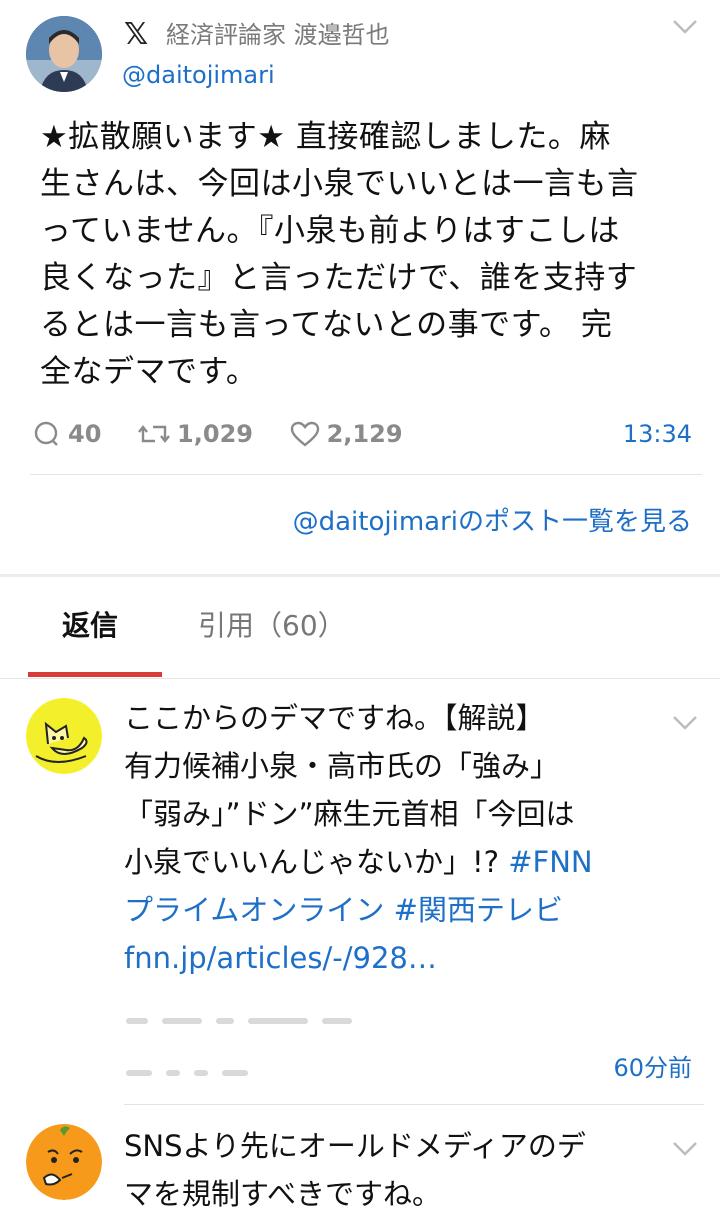  I want to click on post-text-line: ★拡散願います★ 直接確認しました。麻, so click(325, 137).